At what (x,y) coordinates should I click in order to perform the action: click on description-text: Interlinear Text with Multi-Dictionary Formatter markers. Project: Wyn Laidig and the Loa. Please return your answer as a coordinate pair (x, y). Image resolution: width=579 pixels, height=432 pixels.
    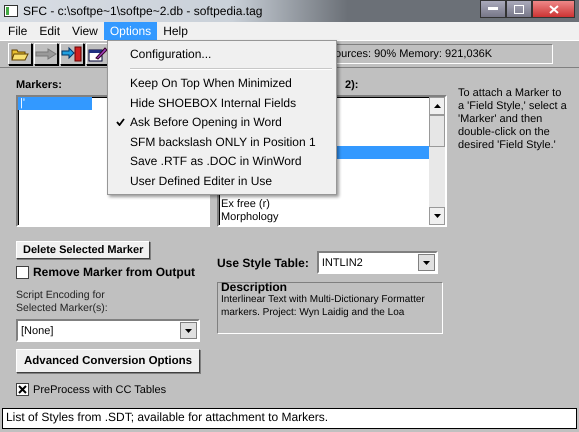
    Looking at the image, I should click on (323, 306).